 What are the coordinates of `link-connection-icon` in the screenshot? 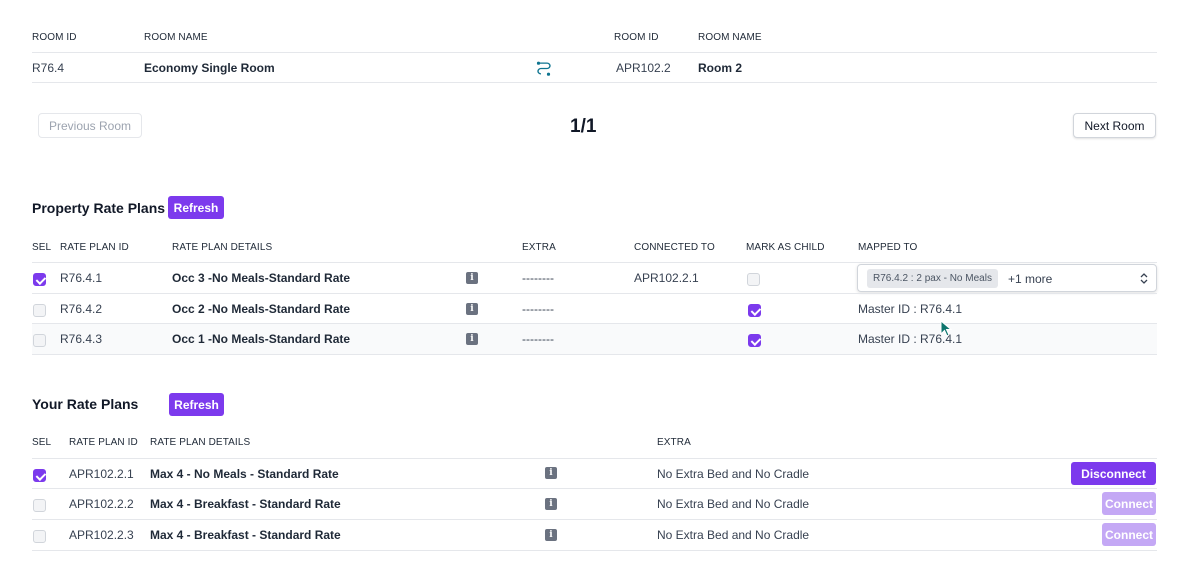 It's located at (544, 69).